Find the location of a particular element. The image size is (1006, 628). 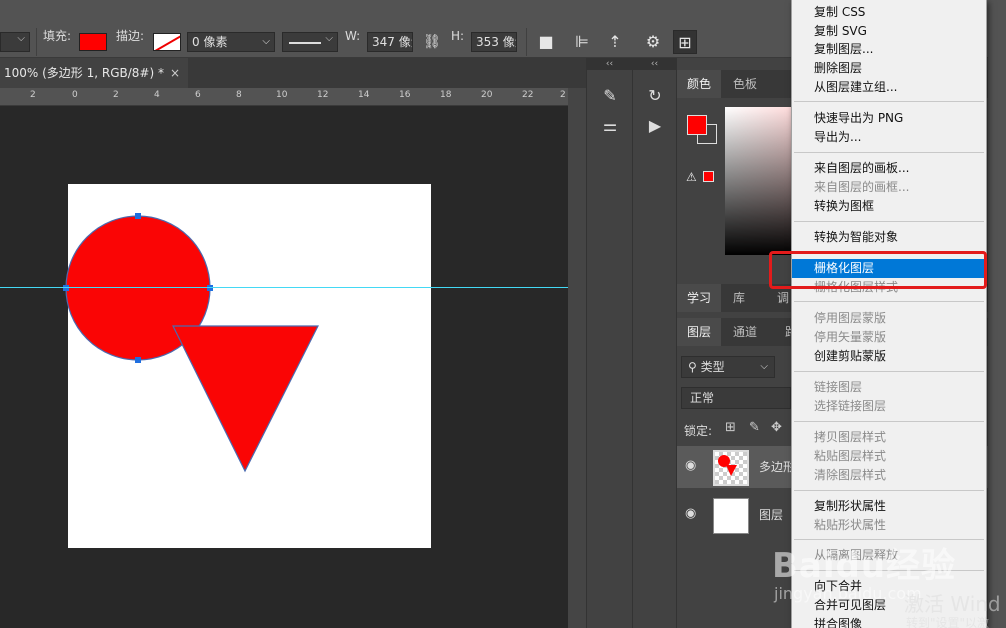

gear-icon: ⚙ is located at coordinates (653, 42).